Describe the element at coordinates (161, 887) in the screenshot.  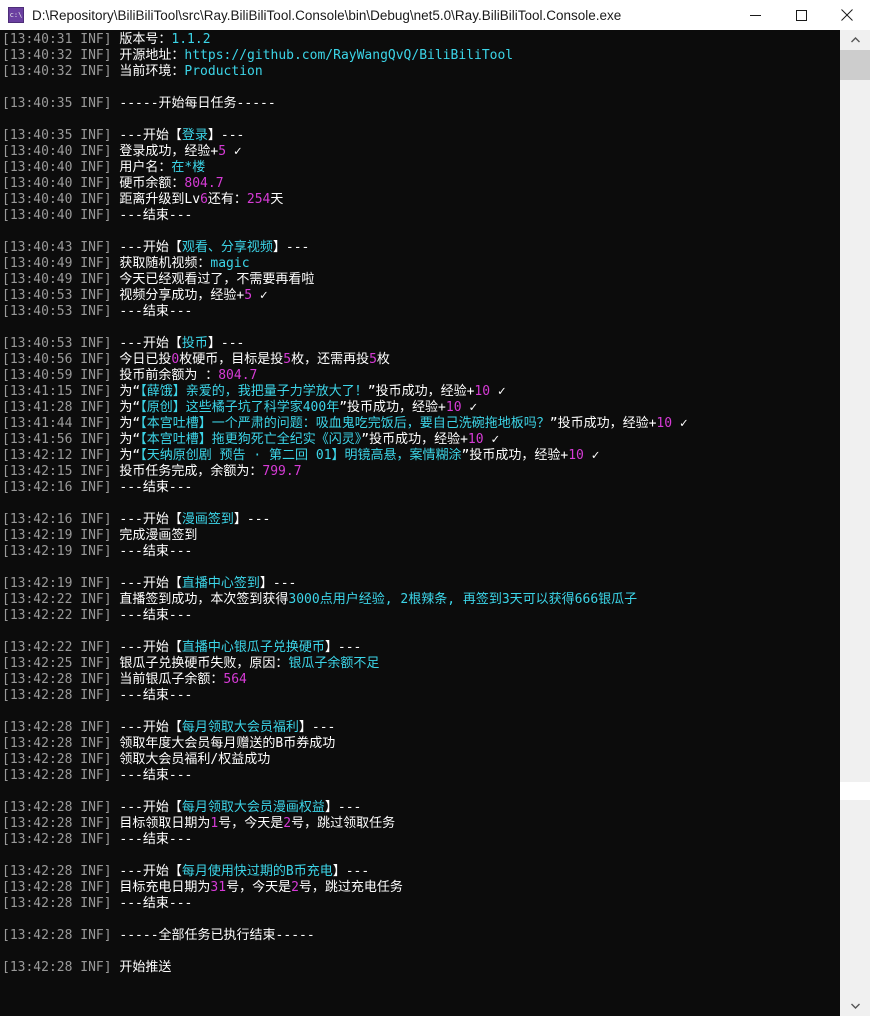
I see `log-segment: 目标充电日期为` at that location.